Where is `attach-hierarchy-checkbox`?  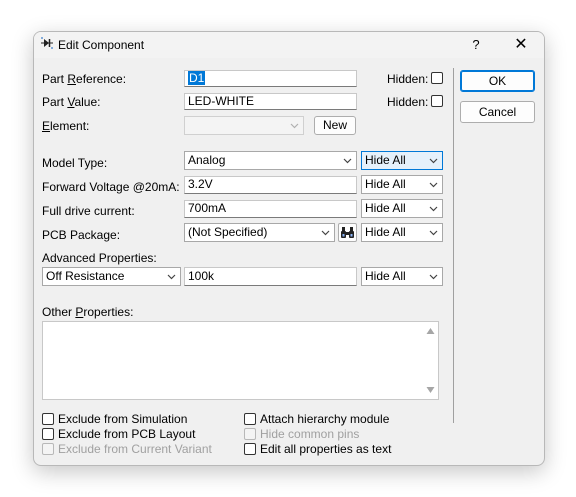
attach-hierarchy-checkbox is located at coordinates (250, 419).